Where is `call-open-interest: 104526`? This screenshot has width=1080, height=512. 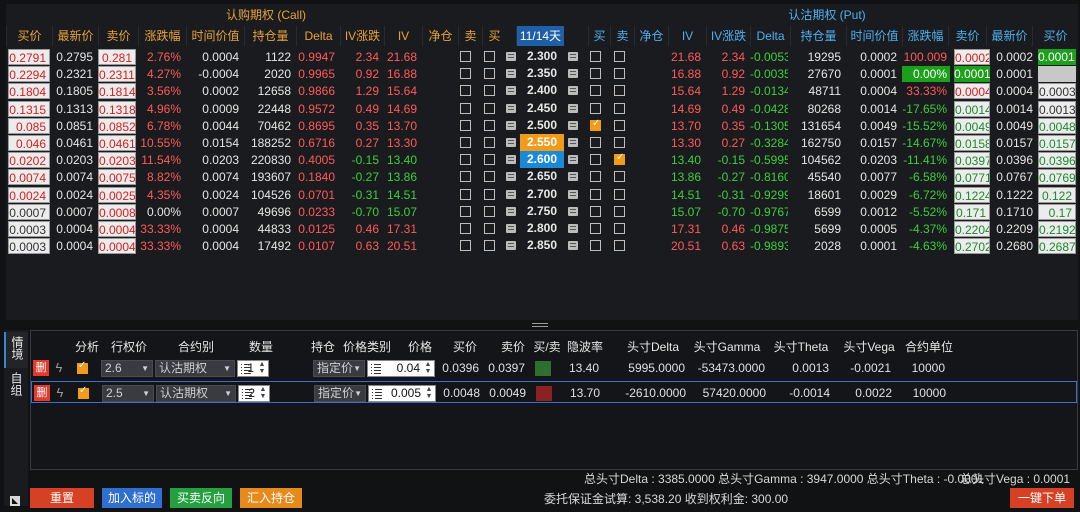 call-open-interest: 104526 is located at coordinates (269, 195).